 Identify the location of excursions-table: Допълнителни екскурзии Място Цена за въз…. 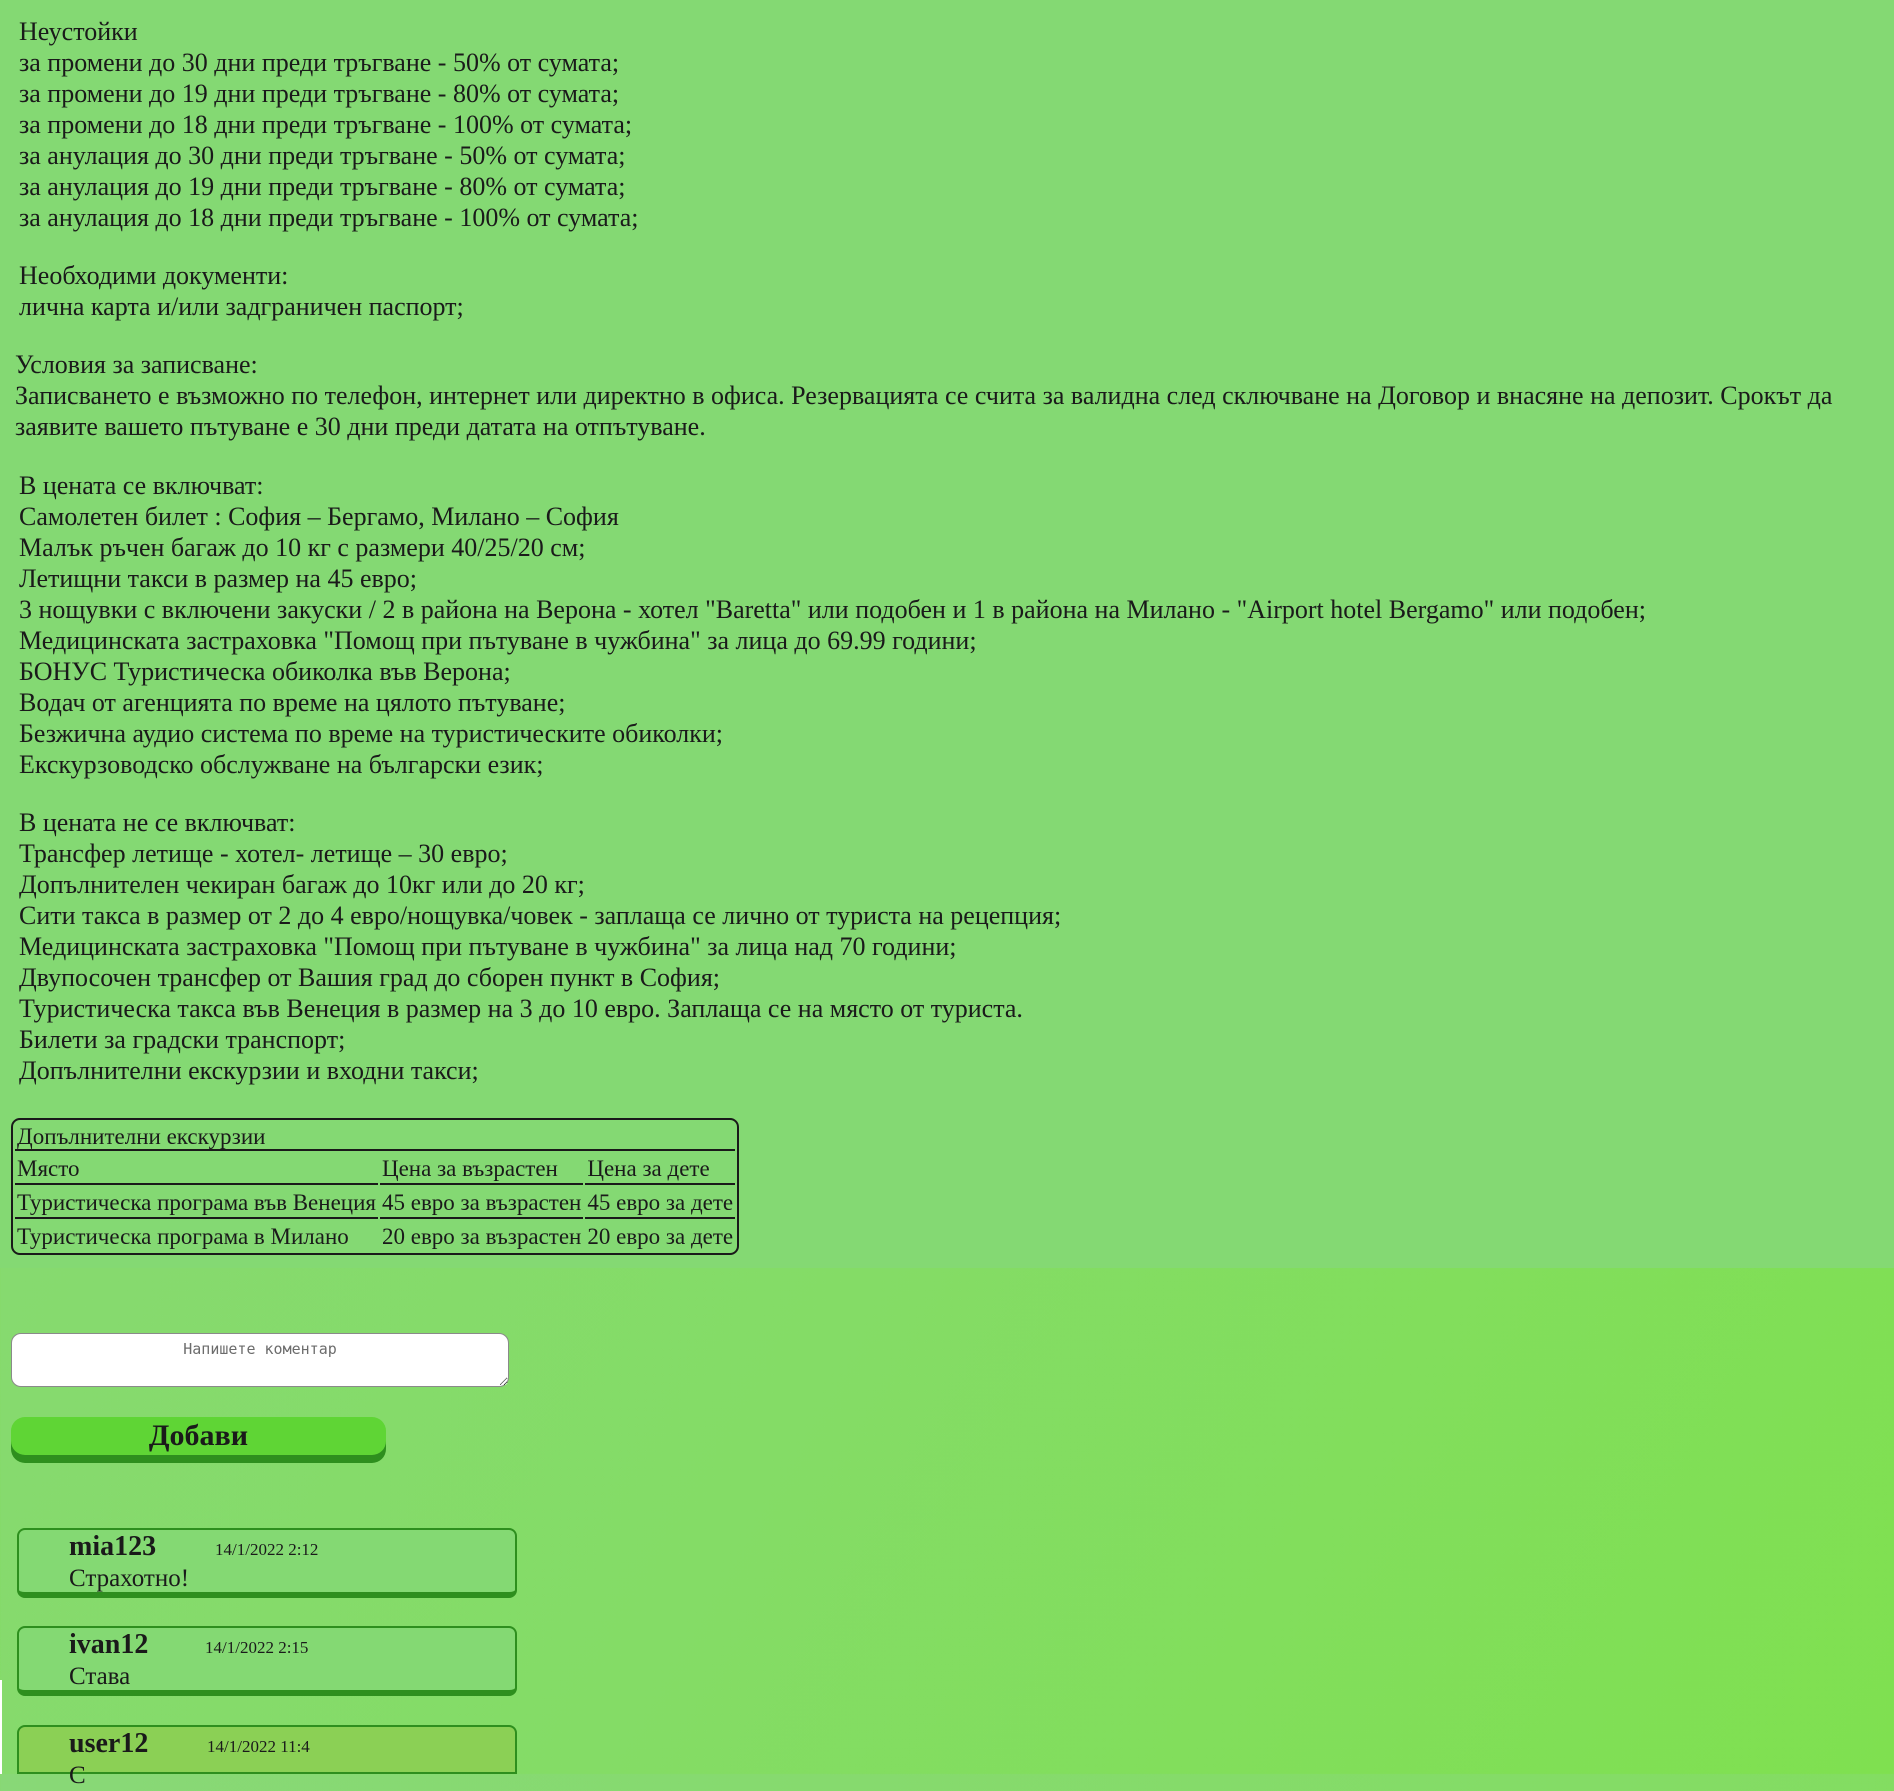
(375, 1186).